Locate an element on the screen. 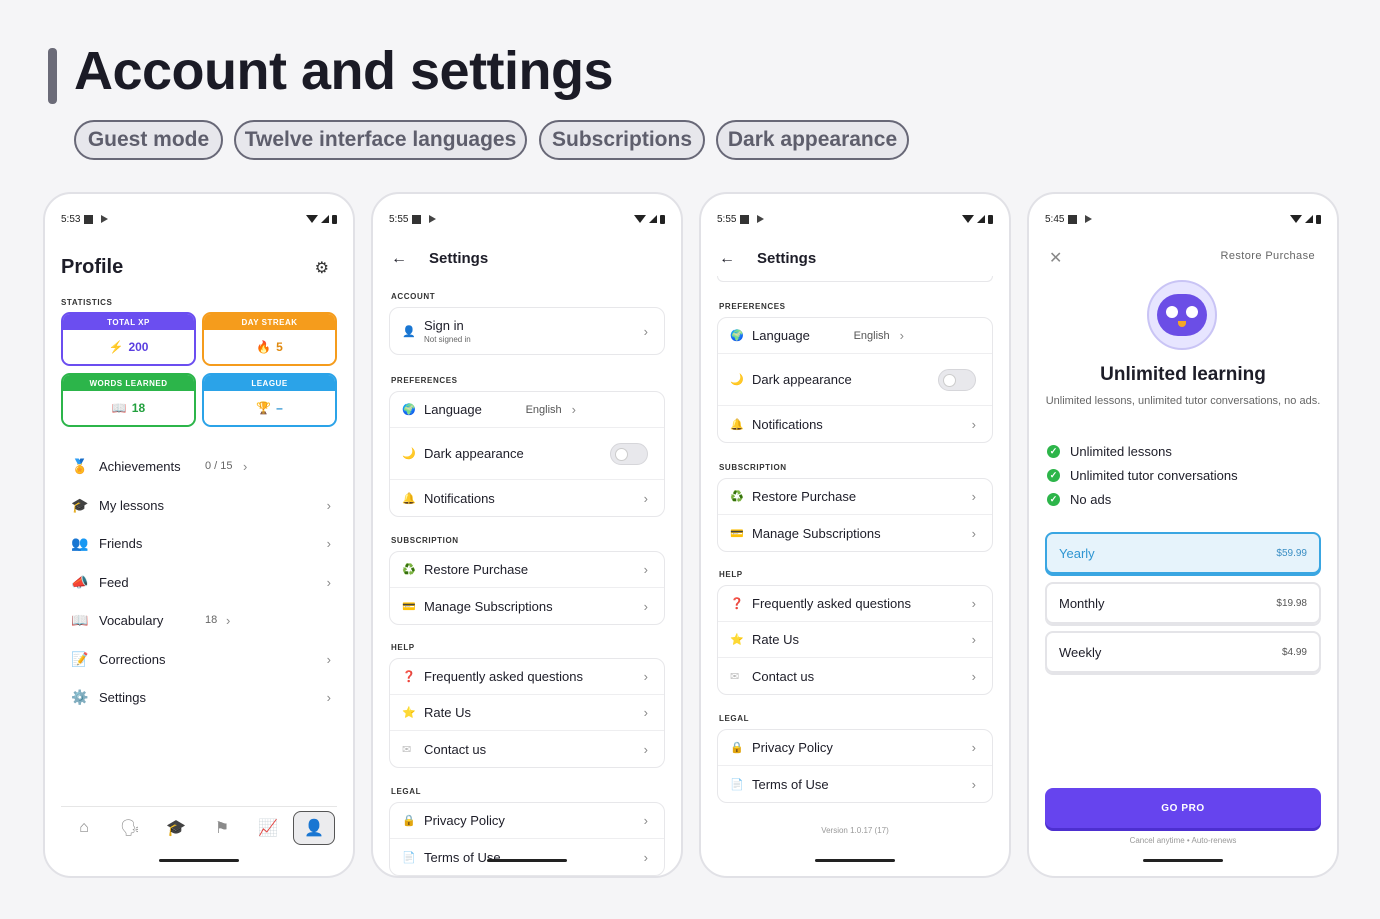 The height and width of the screenshot is (919, 1380). menu-item-vocabulary: 📖 Vocabulary 18 › is located at coordinates (201, 620).